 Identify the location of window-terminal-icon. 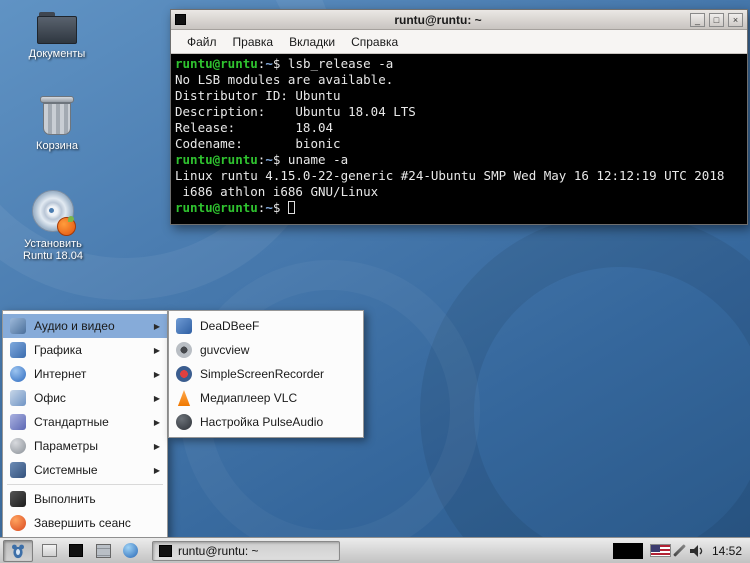
(180, 19).